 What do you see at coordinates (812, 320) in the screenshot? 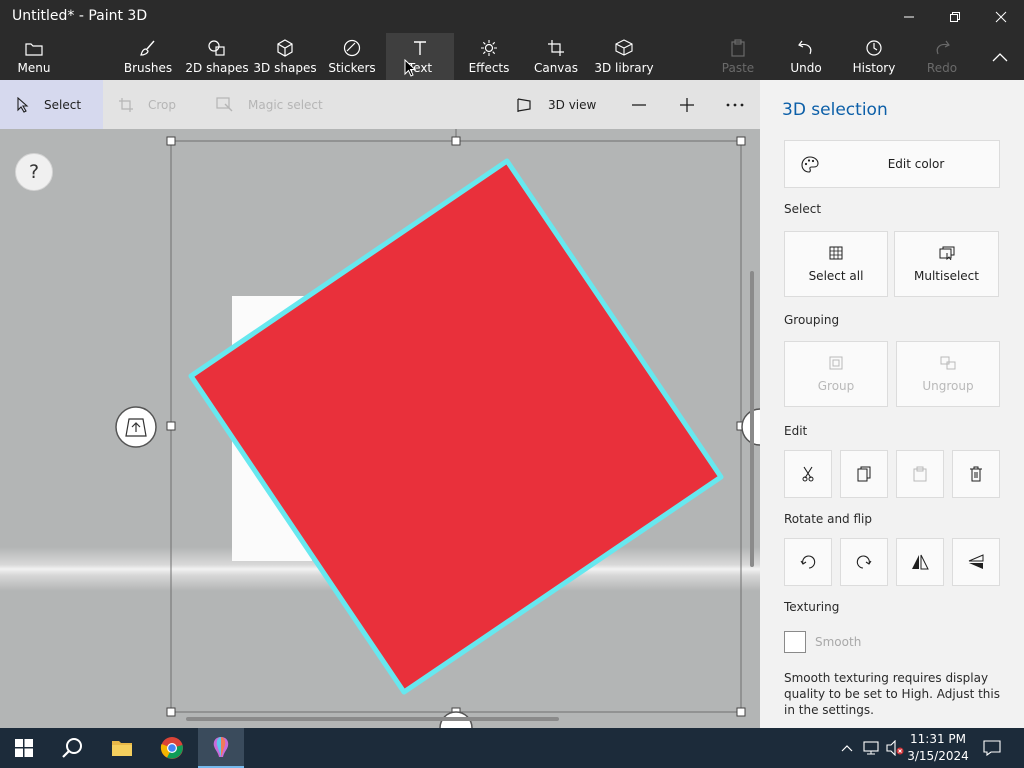
I see `grouping-section-heading: Grouping` at bounding box center [812, 320].